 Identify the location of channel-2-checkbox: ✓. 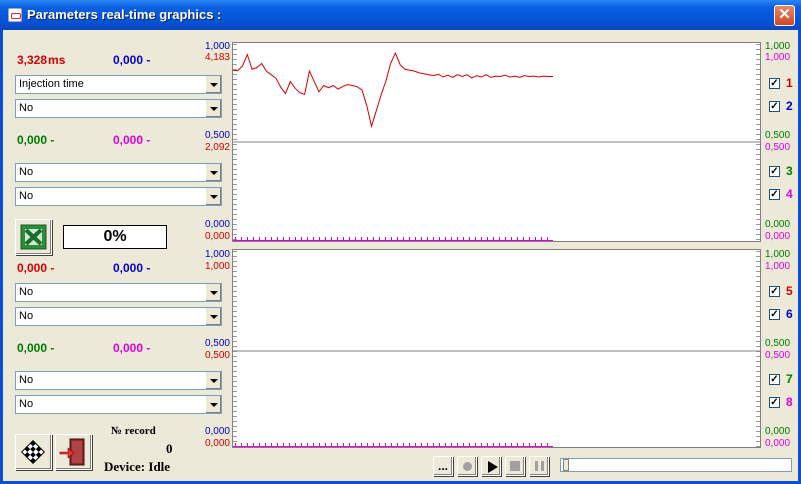
(774, 106).